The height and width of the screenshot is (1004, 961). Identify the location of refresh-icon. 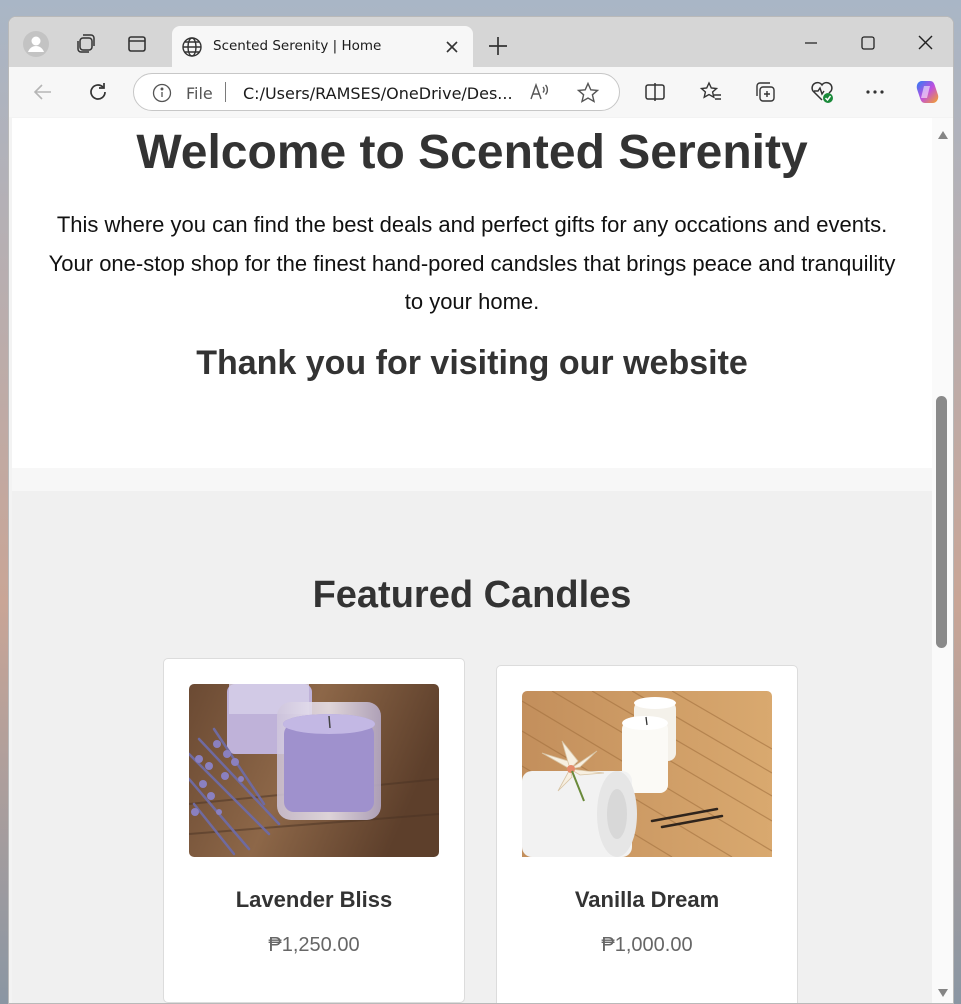
(98, 92).